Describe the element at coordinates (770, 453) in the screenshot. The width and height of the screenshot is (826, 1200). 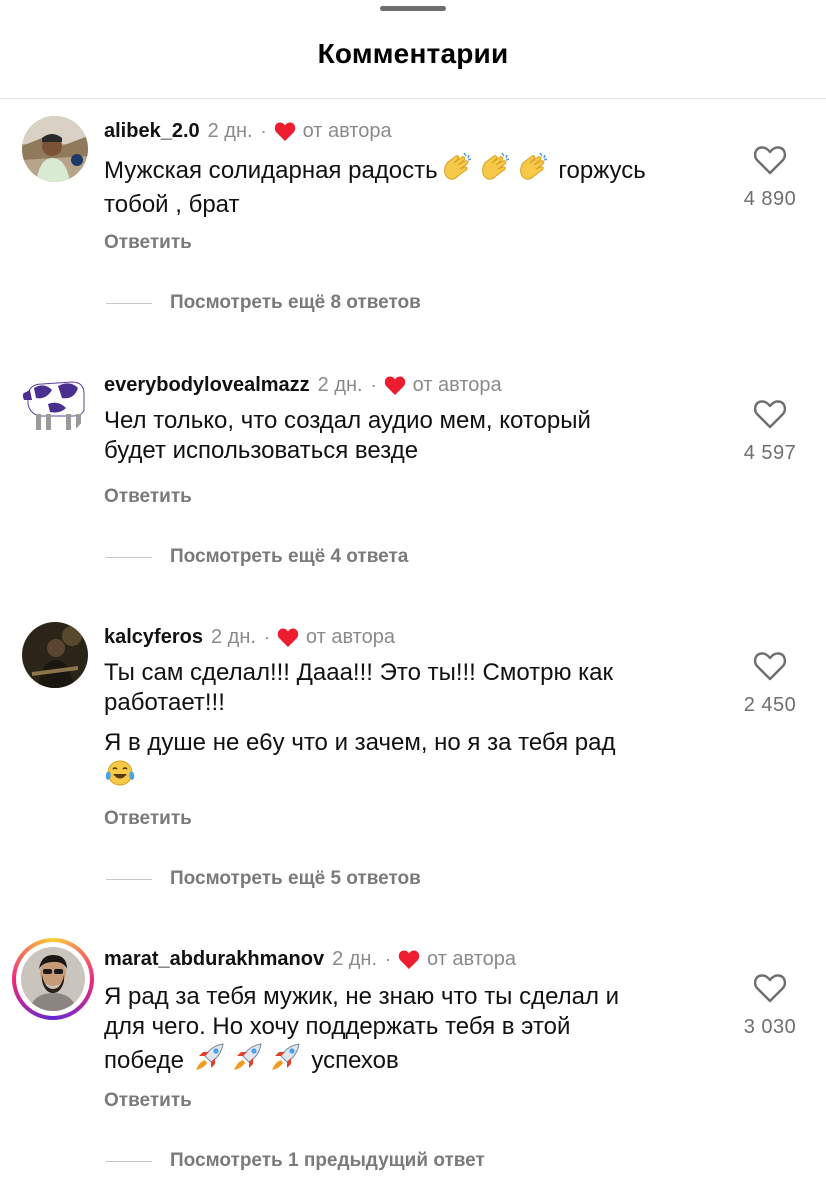
I see `like-count: 4 597` at that location.